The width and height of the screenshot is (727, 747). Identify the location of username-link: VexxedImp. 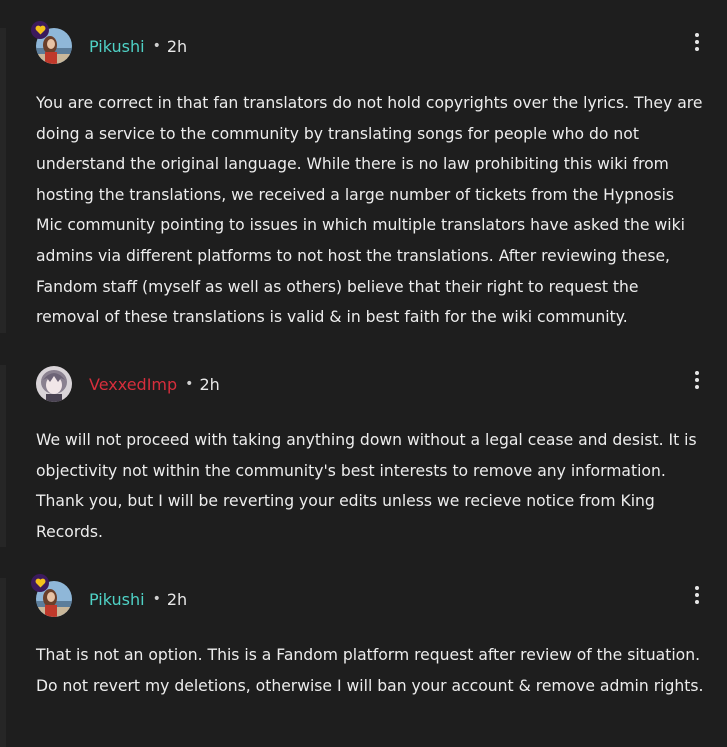
(133, 384).